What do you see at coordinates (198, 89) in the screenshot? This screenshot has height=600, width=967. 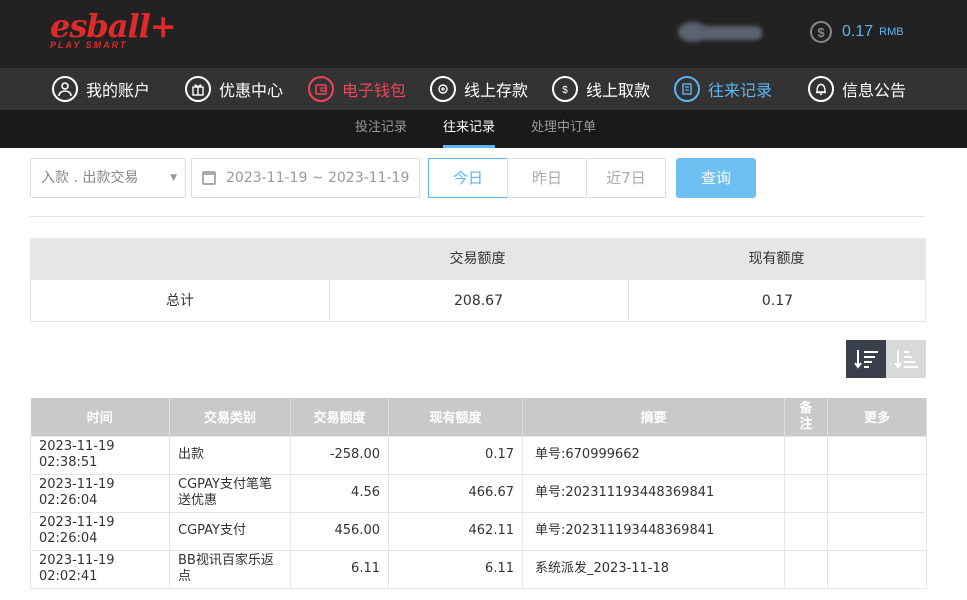 I see `gift-icon` at bounding box center [198, 89].